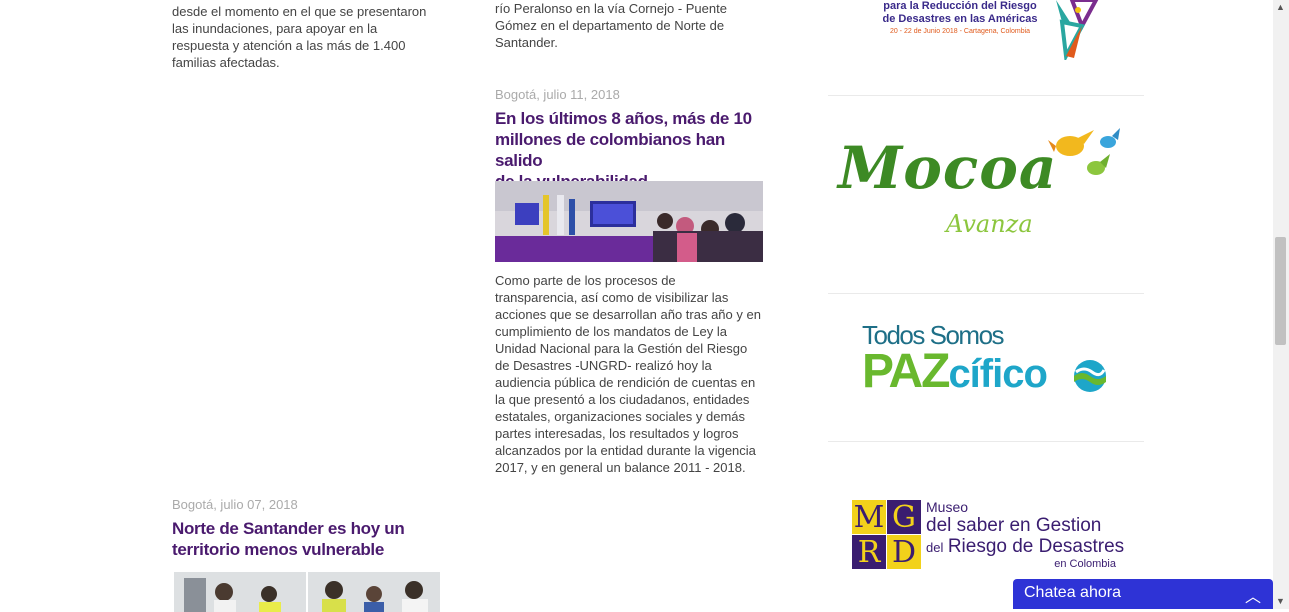 The width and height of the screenshot is (1289, 612). What do you see at coordinates (603, 365) in the screenshot?
I see `body-line: de Desastres -UNGRD- realizó hoy la` at bounding box center [603, 365].